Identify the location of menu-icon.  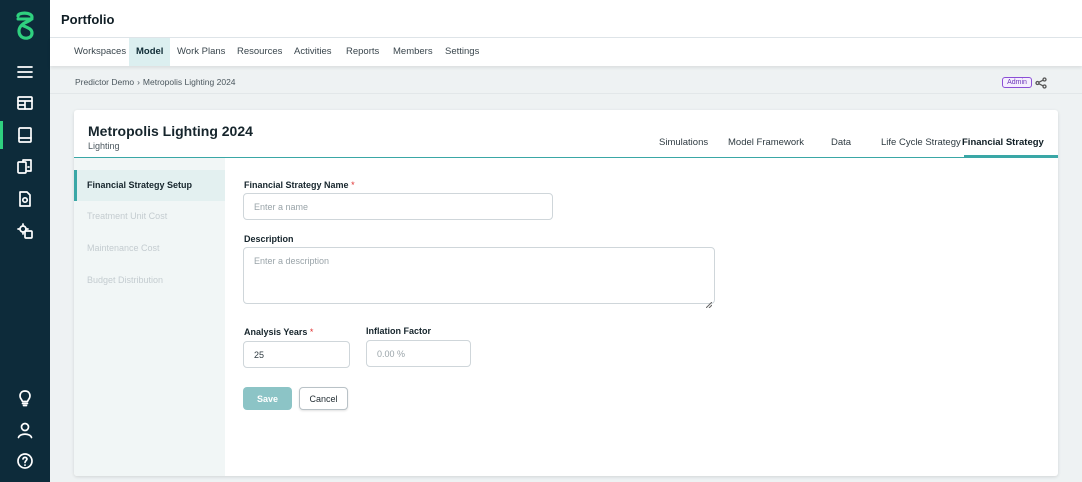
(25, 72).